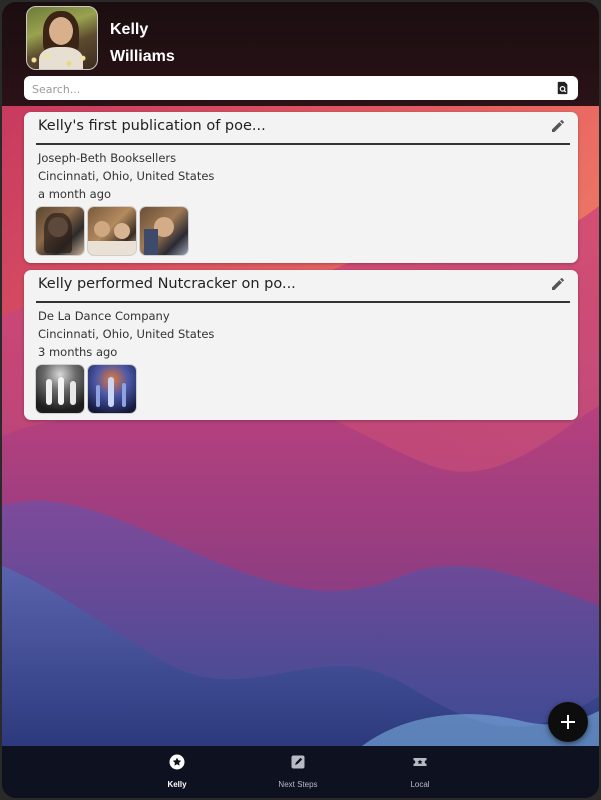 This screenshot has height=800, width=601. I want to click on search-input, so click(292, 89).